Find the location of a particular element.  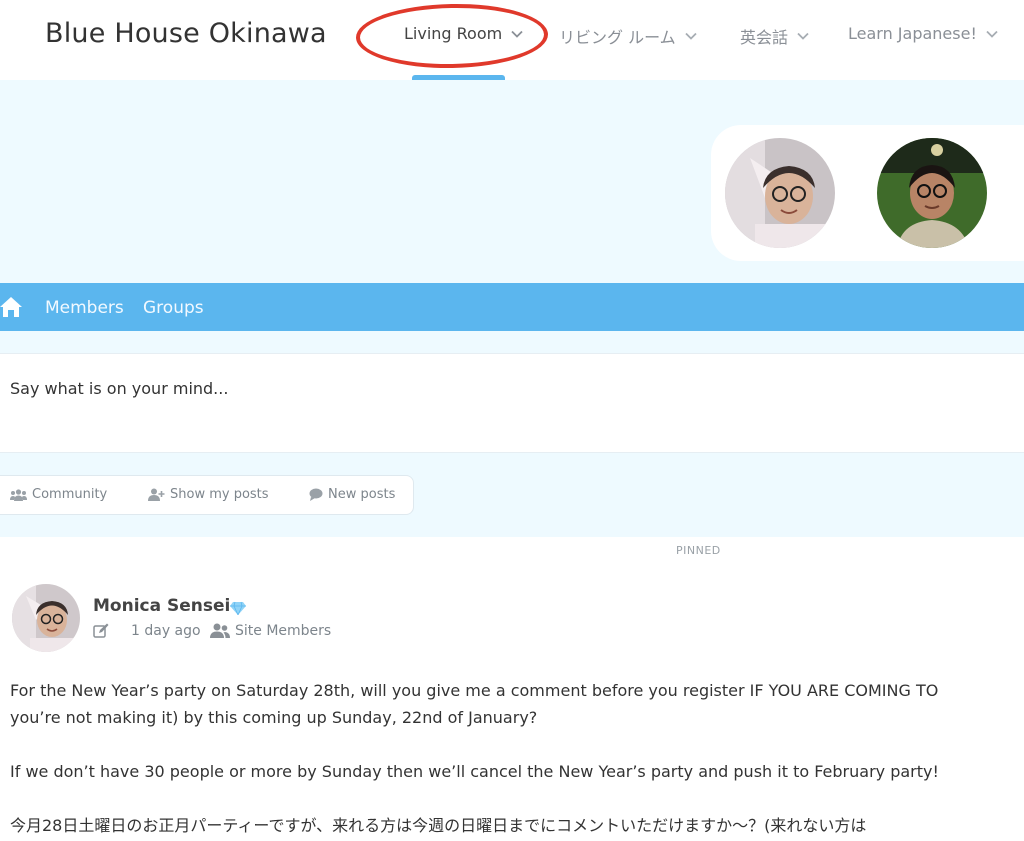

nav-living-room-jp: リビング ルーム is located at coordinates (628, 36).